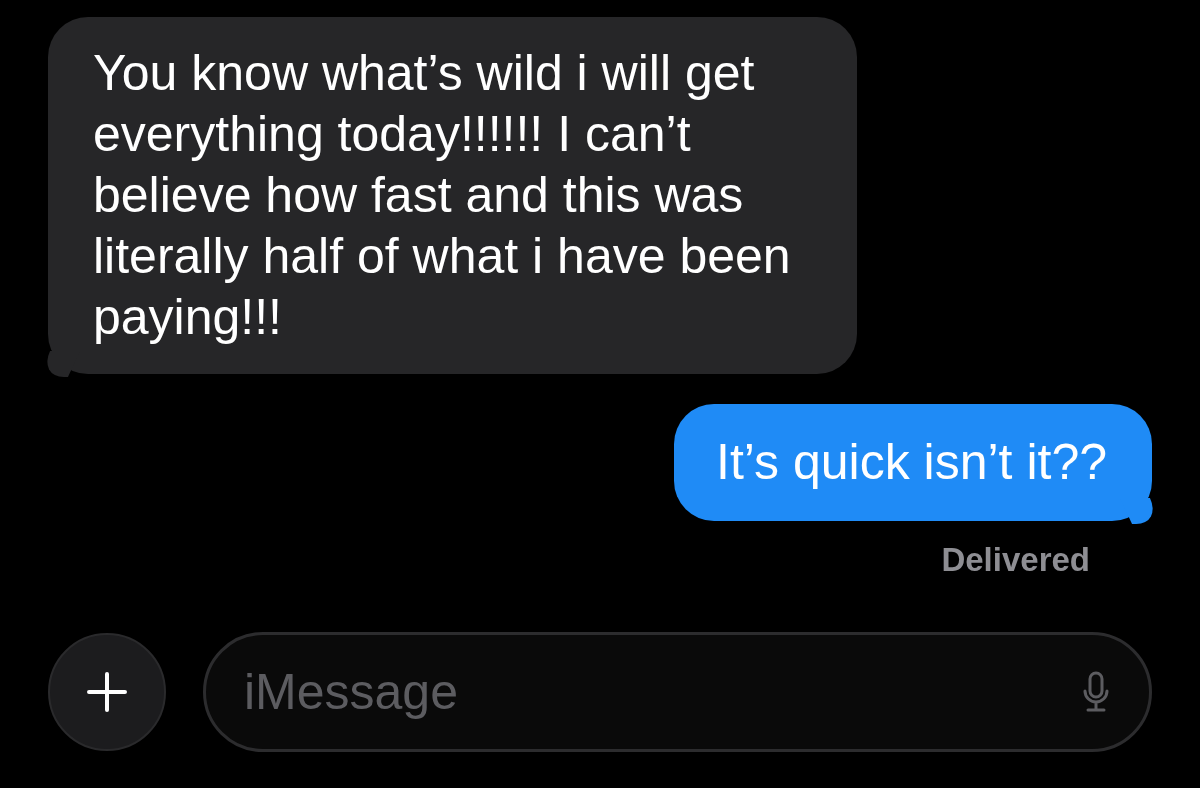 The image size is (1200, 788). I want to click on plus-icon, so click(107, 692).